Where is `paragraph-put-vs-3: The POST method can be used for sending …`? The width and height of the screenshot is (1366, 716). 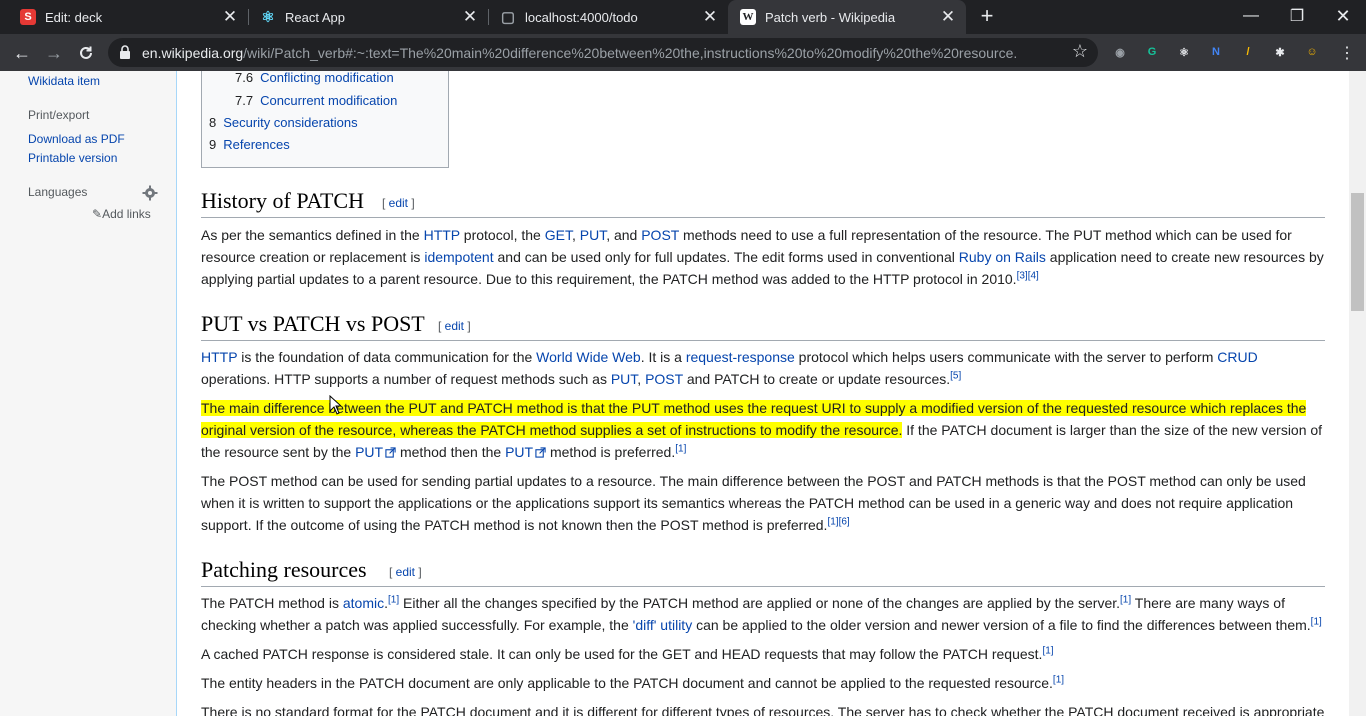 paragraph-put-vs-3: The POST method can be used for sending … is located at coordinates (764, 503).